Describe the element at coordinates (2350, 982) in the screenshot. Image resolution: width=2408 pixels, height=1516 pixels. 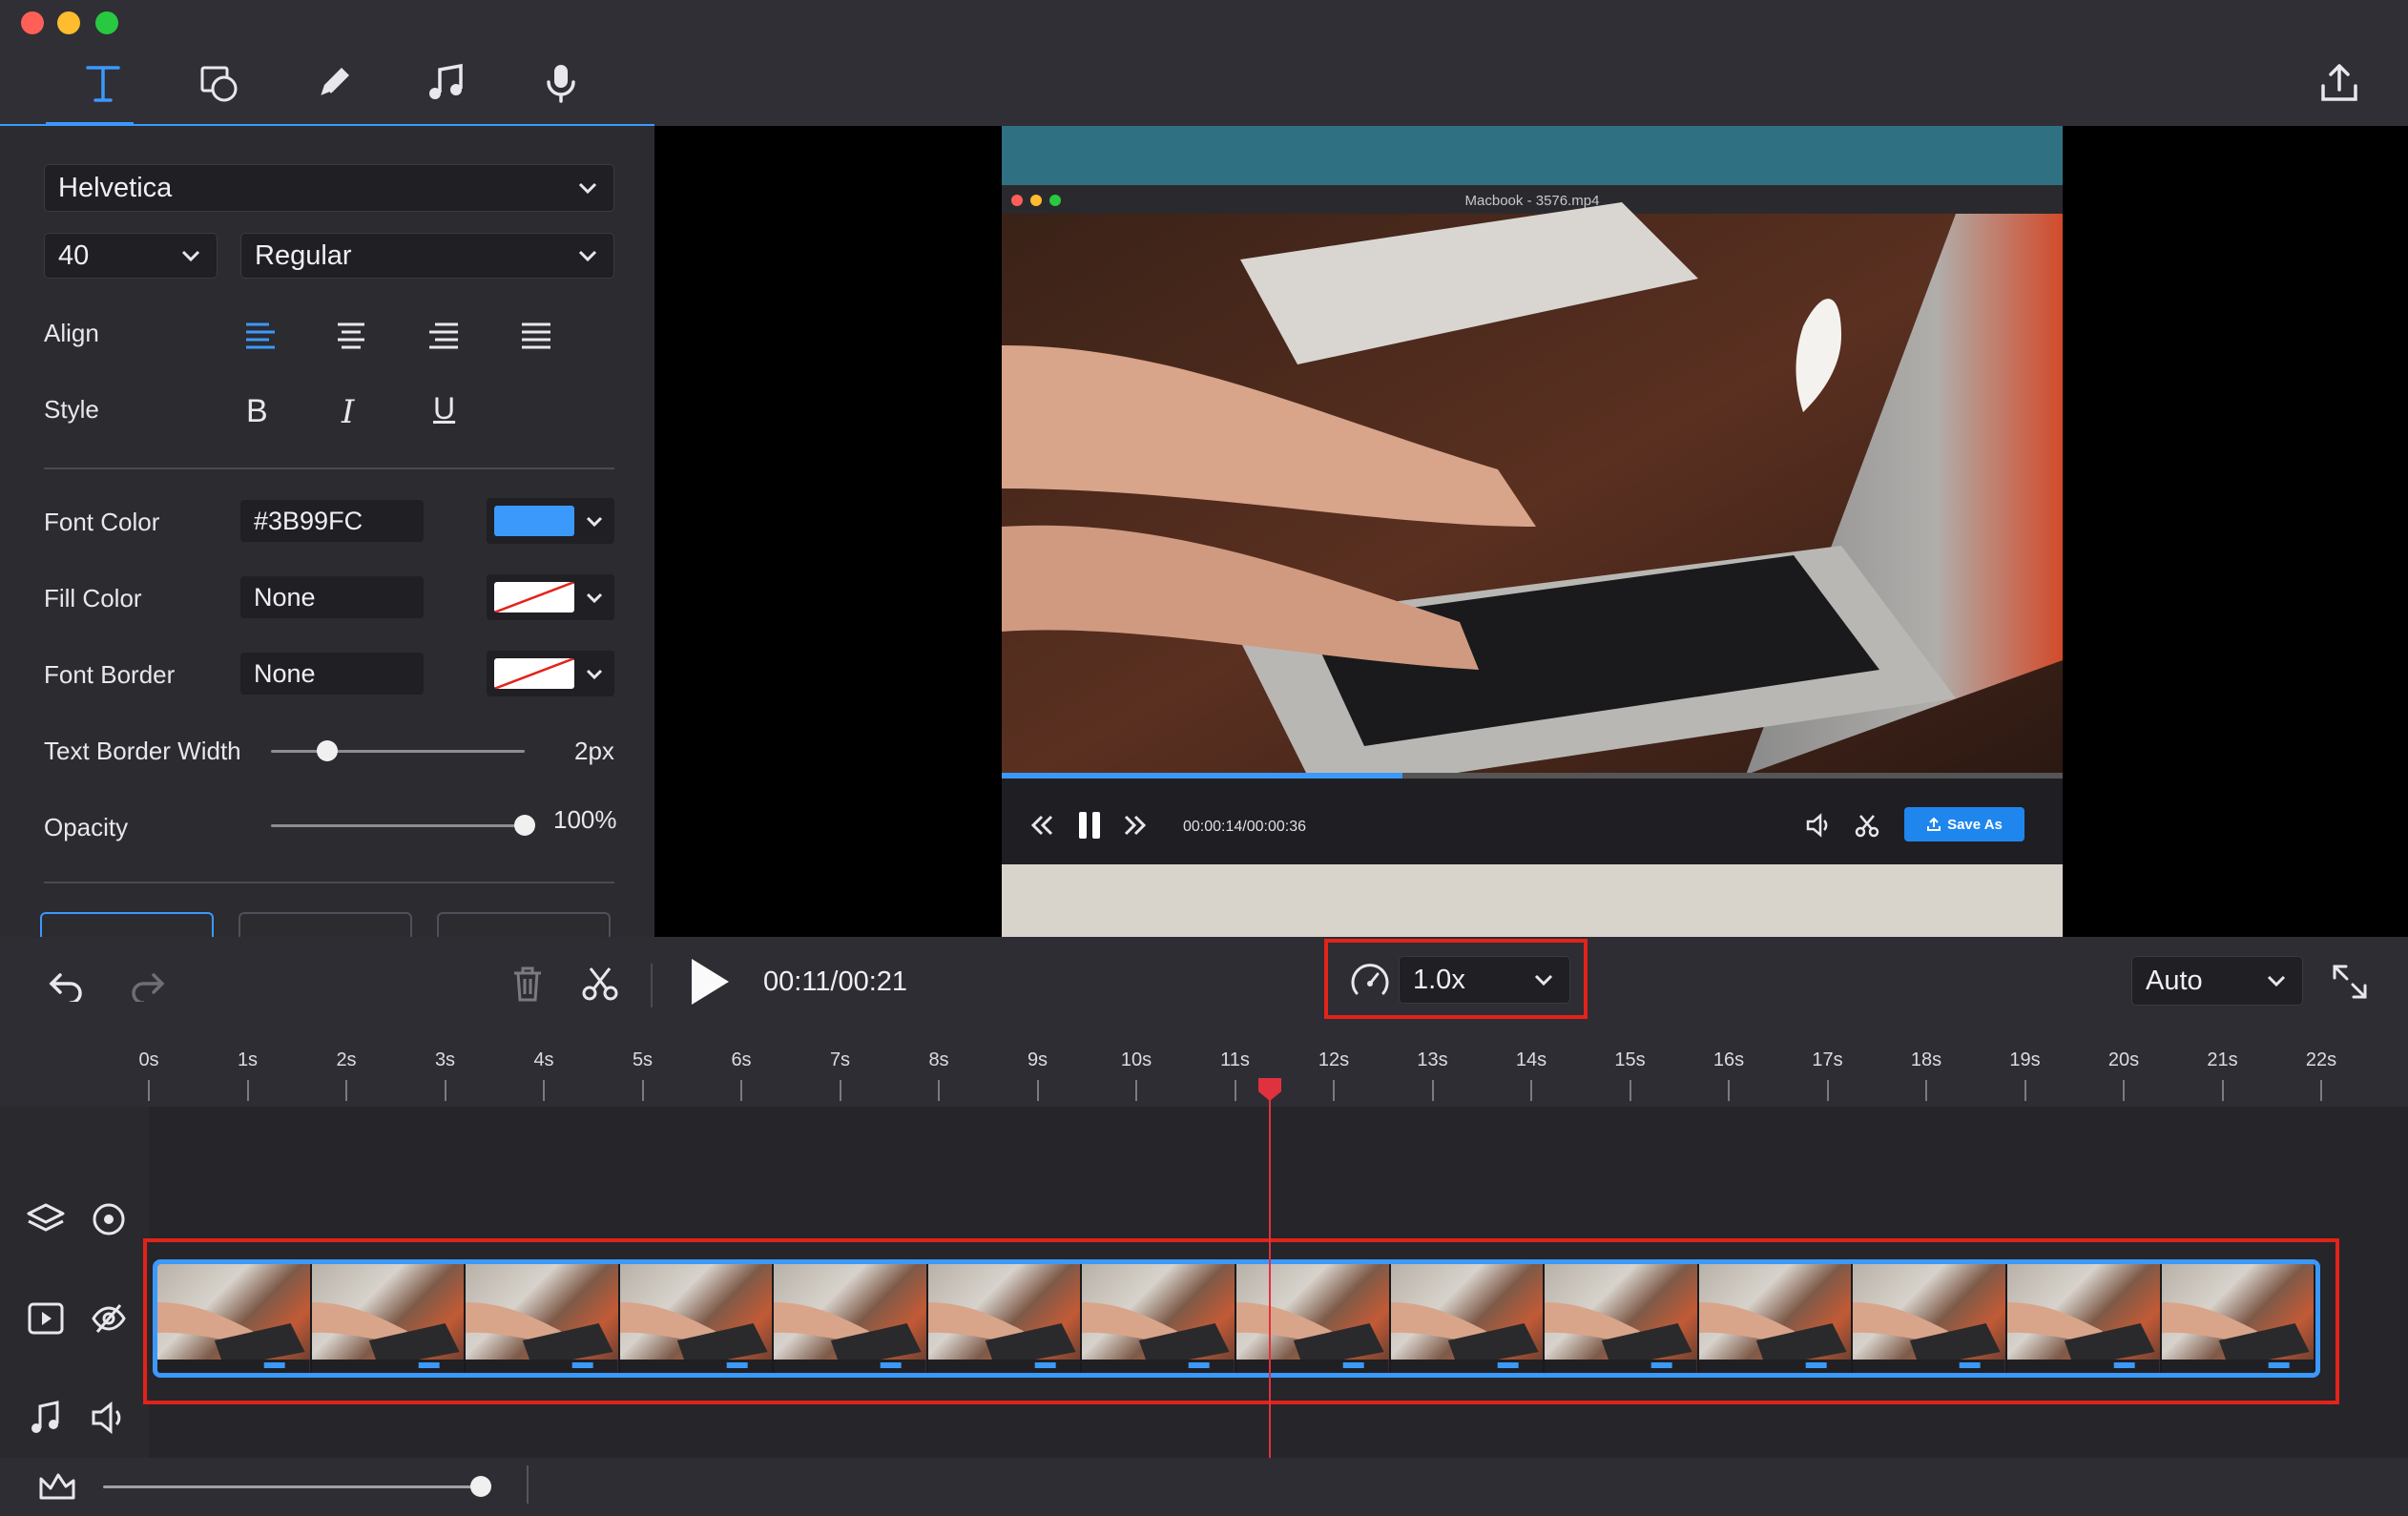
I see `fullscreen-button` at that location.